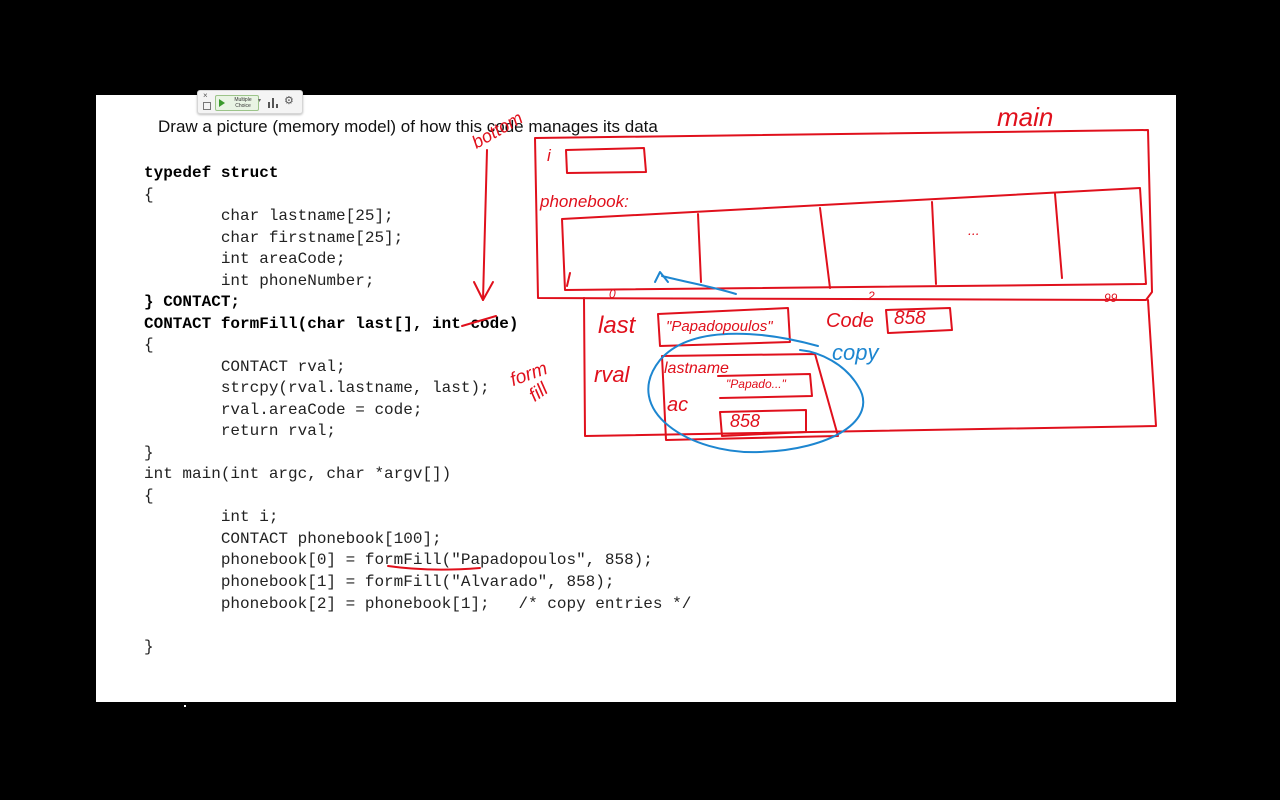 The height and width of the screenshot is (800, 1280). Describe the element at coordinates (274, 238) in the screenshot. I see `code-line: char firstname[25];` at that location.